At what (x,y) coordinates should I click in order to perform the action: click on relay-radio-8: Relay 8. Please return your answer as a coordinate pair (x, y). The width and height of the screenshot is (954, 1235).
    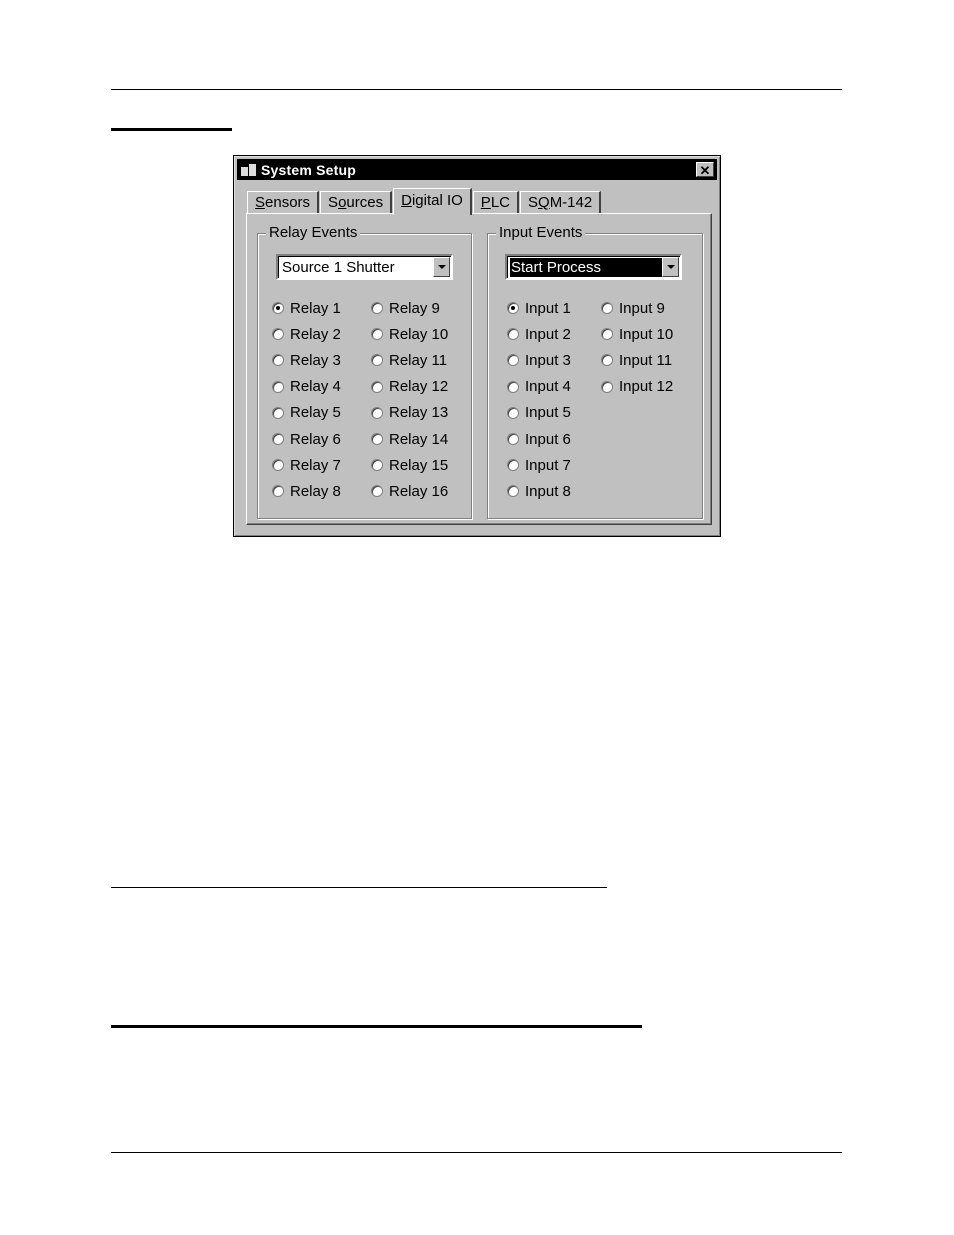
    Looking at the image, I should click on (306, 491).